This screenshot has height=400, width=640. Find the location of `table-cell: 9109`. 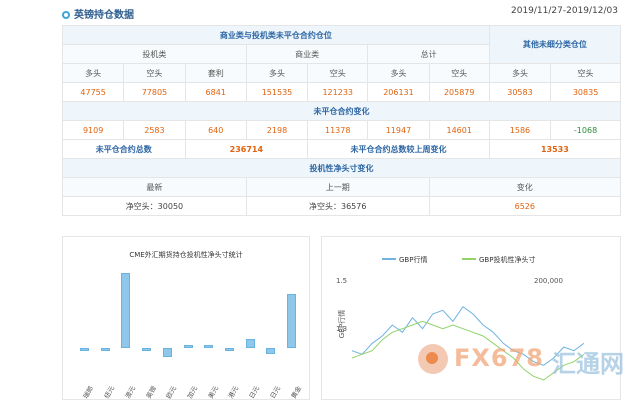

table-cell: 9109 is located at coordinates (93, 130).